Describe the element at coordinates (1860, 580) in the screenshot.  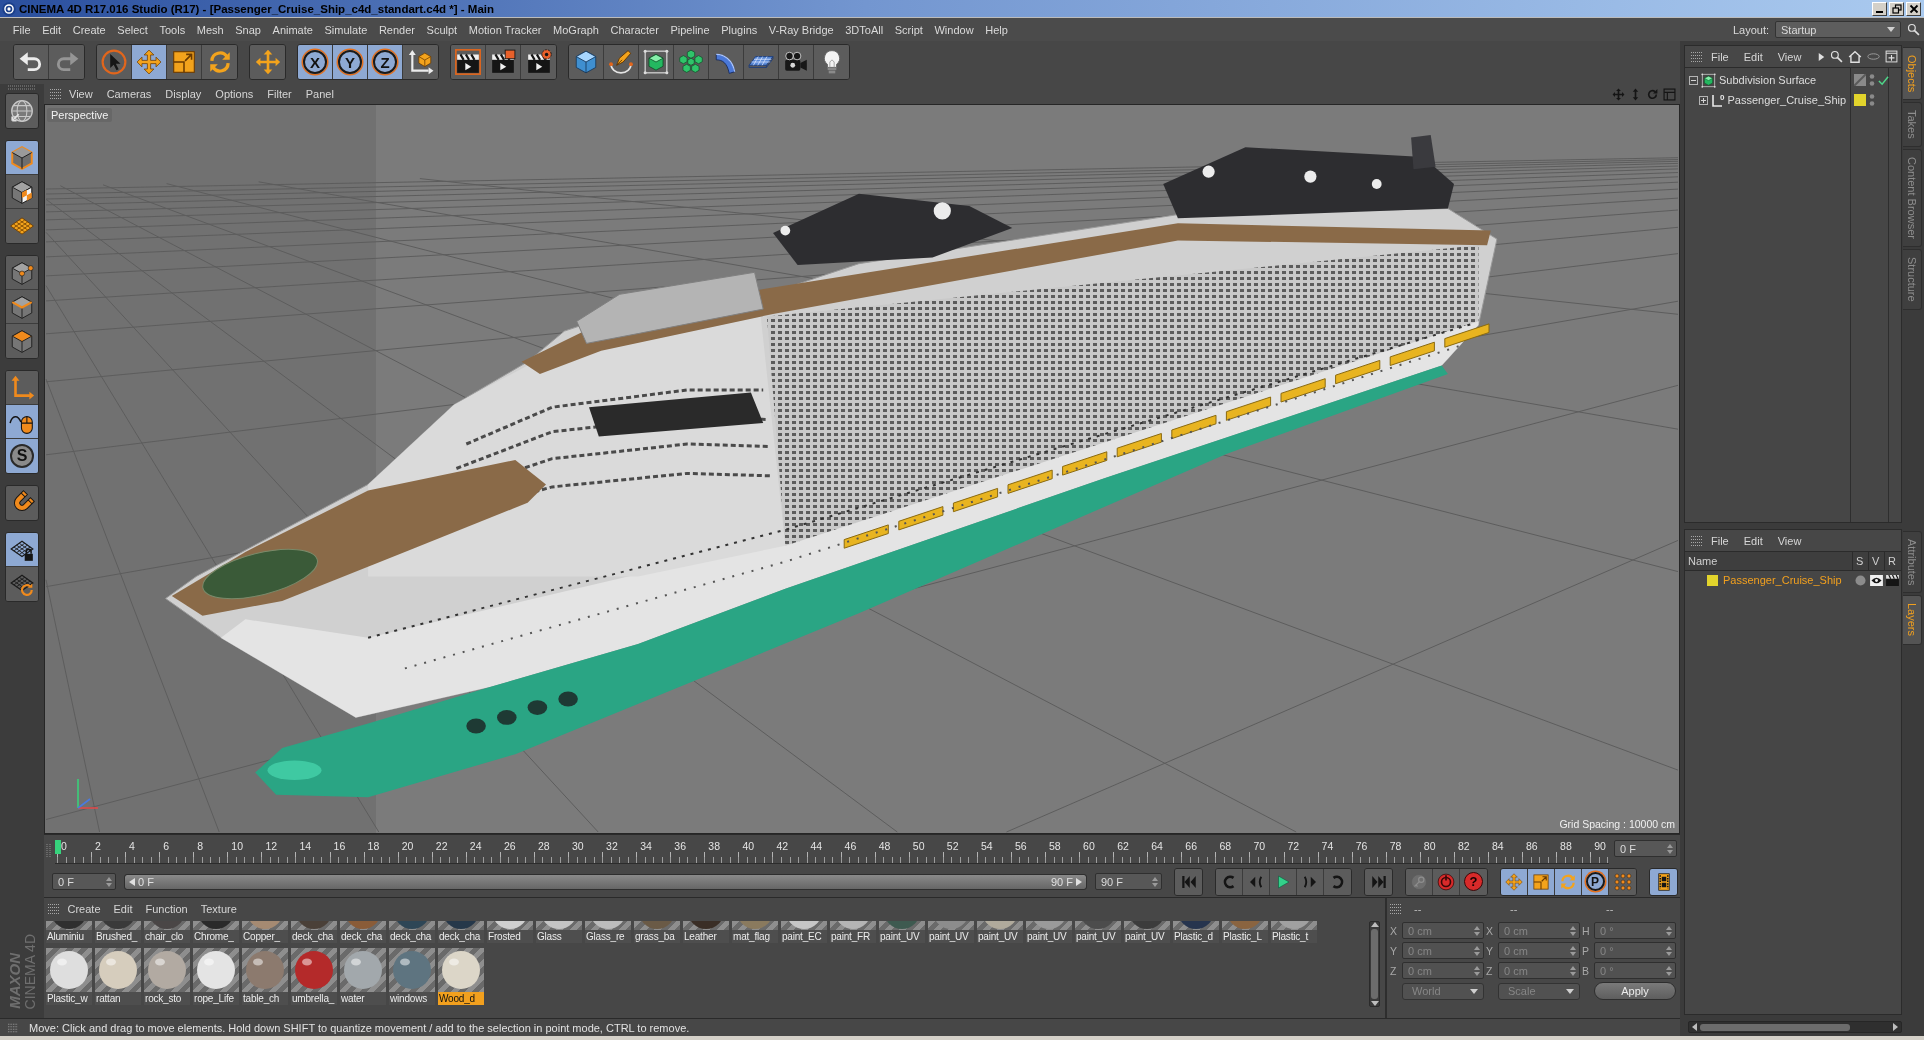
I see `dot-icon` at that location.